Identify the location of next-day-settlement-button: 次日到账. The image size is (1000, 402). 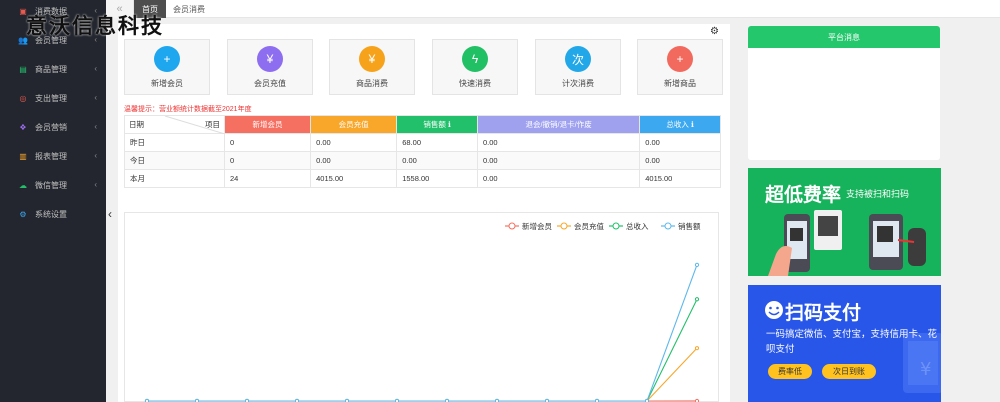
(849, 371).